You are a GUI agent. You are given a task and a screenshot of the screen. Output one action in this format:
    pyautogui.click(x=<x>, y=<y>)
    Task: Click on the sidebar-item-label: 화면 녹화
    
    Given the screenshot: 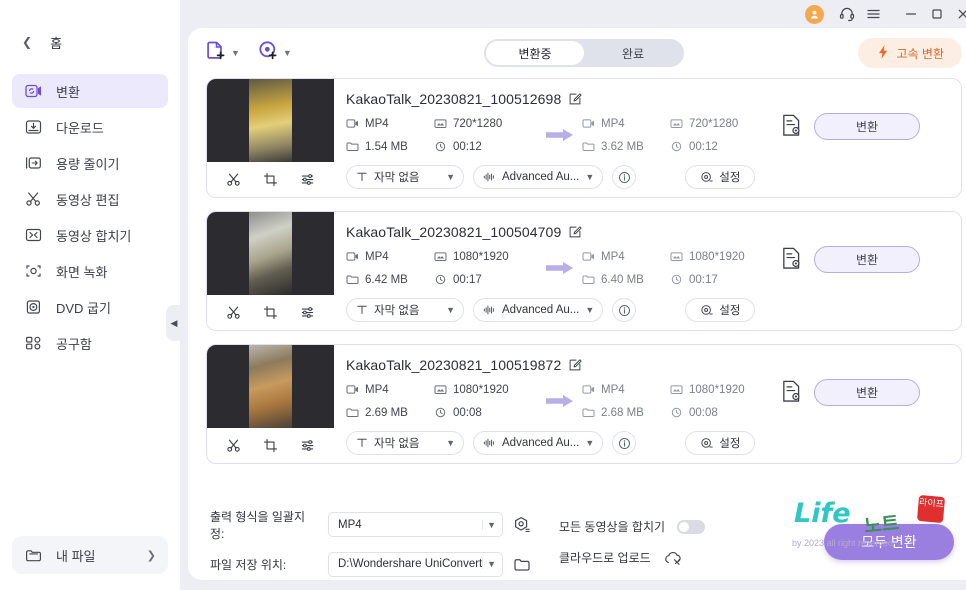 What is the action you would take?
    pyautogui.click(x=82, y=272)
    